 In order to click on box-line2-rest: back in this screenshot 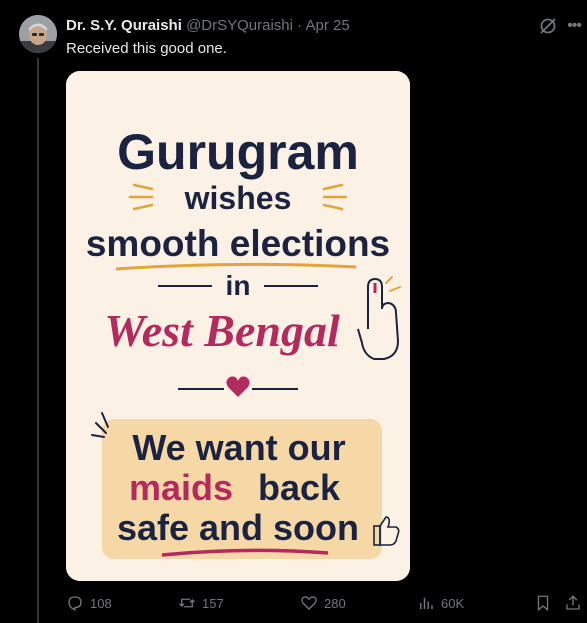, I will do `click(299, 487)`.